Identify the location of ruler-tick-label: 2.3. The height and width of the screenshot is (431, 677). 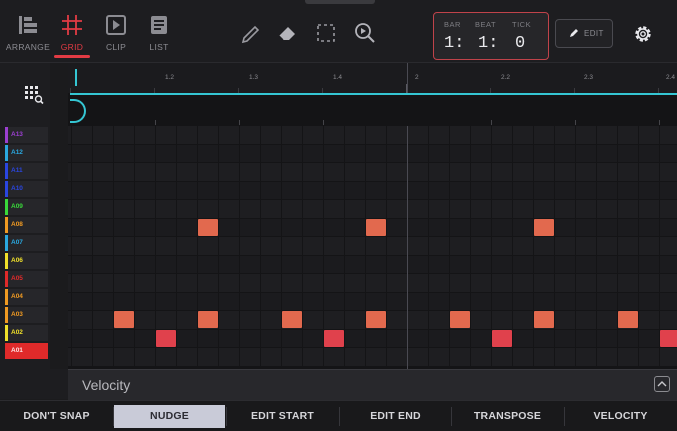
(589, 77).